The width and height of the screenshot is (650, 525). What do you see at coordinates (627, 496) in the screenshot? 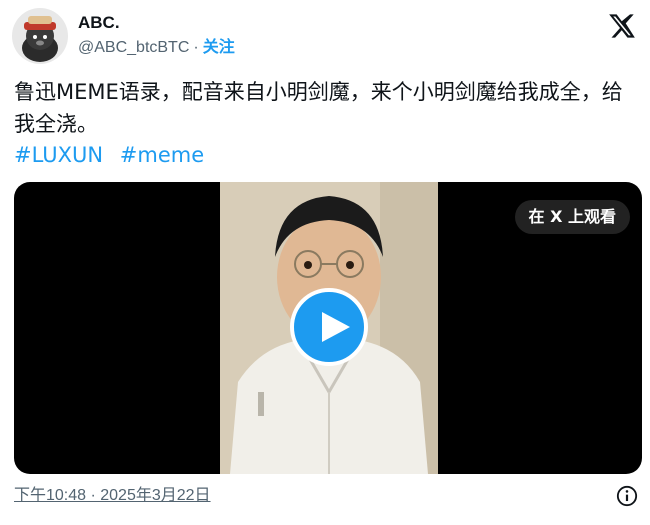
I see `info-icon` at bounding box center [627, 496].